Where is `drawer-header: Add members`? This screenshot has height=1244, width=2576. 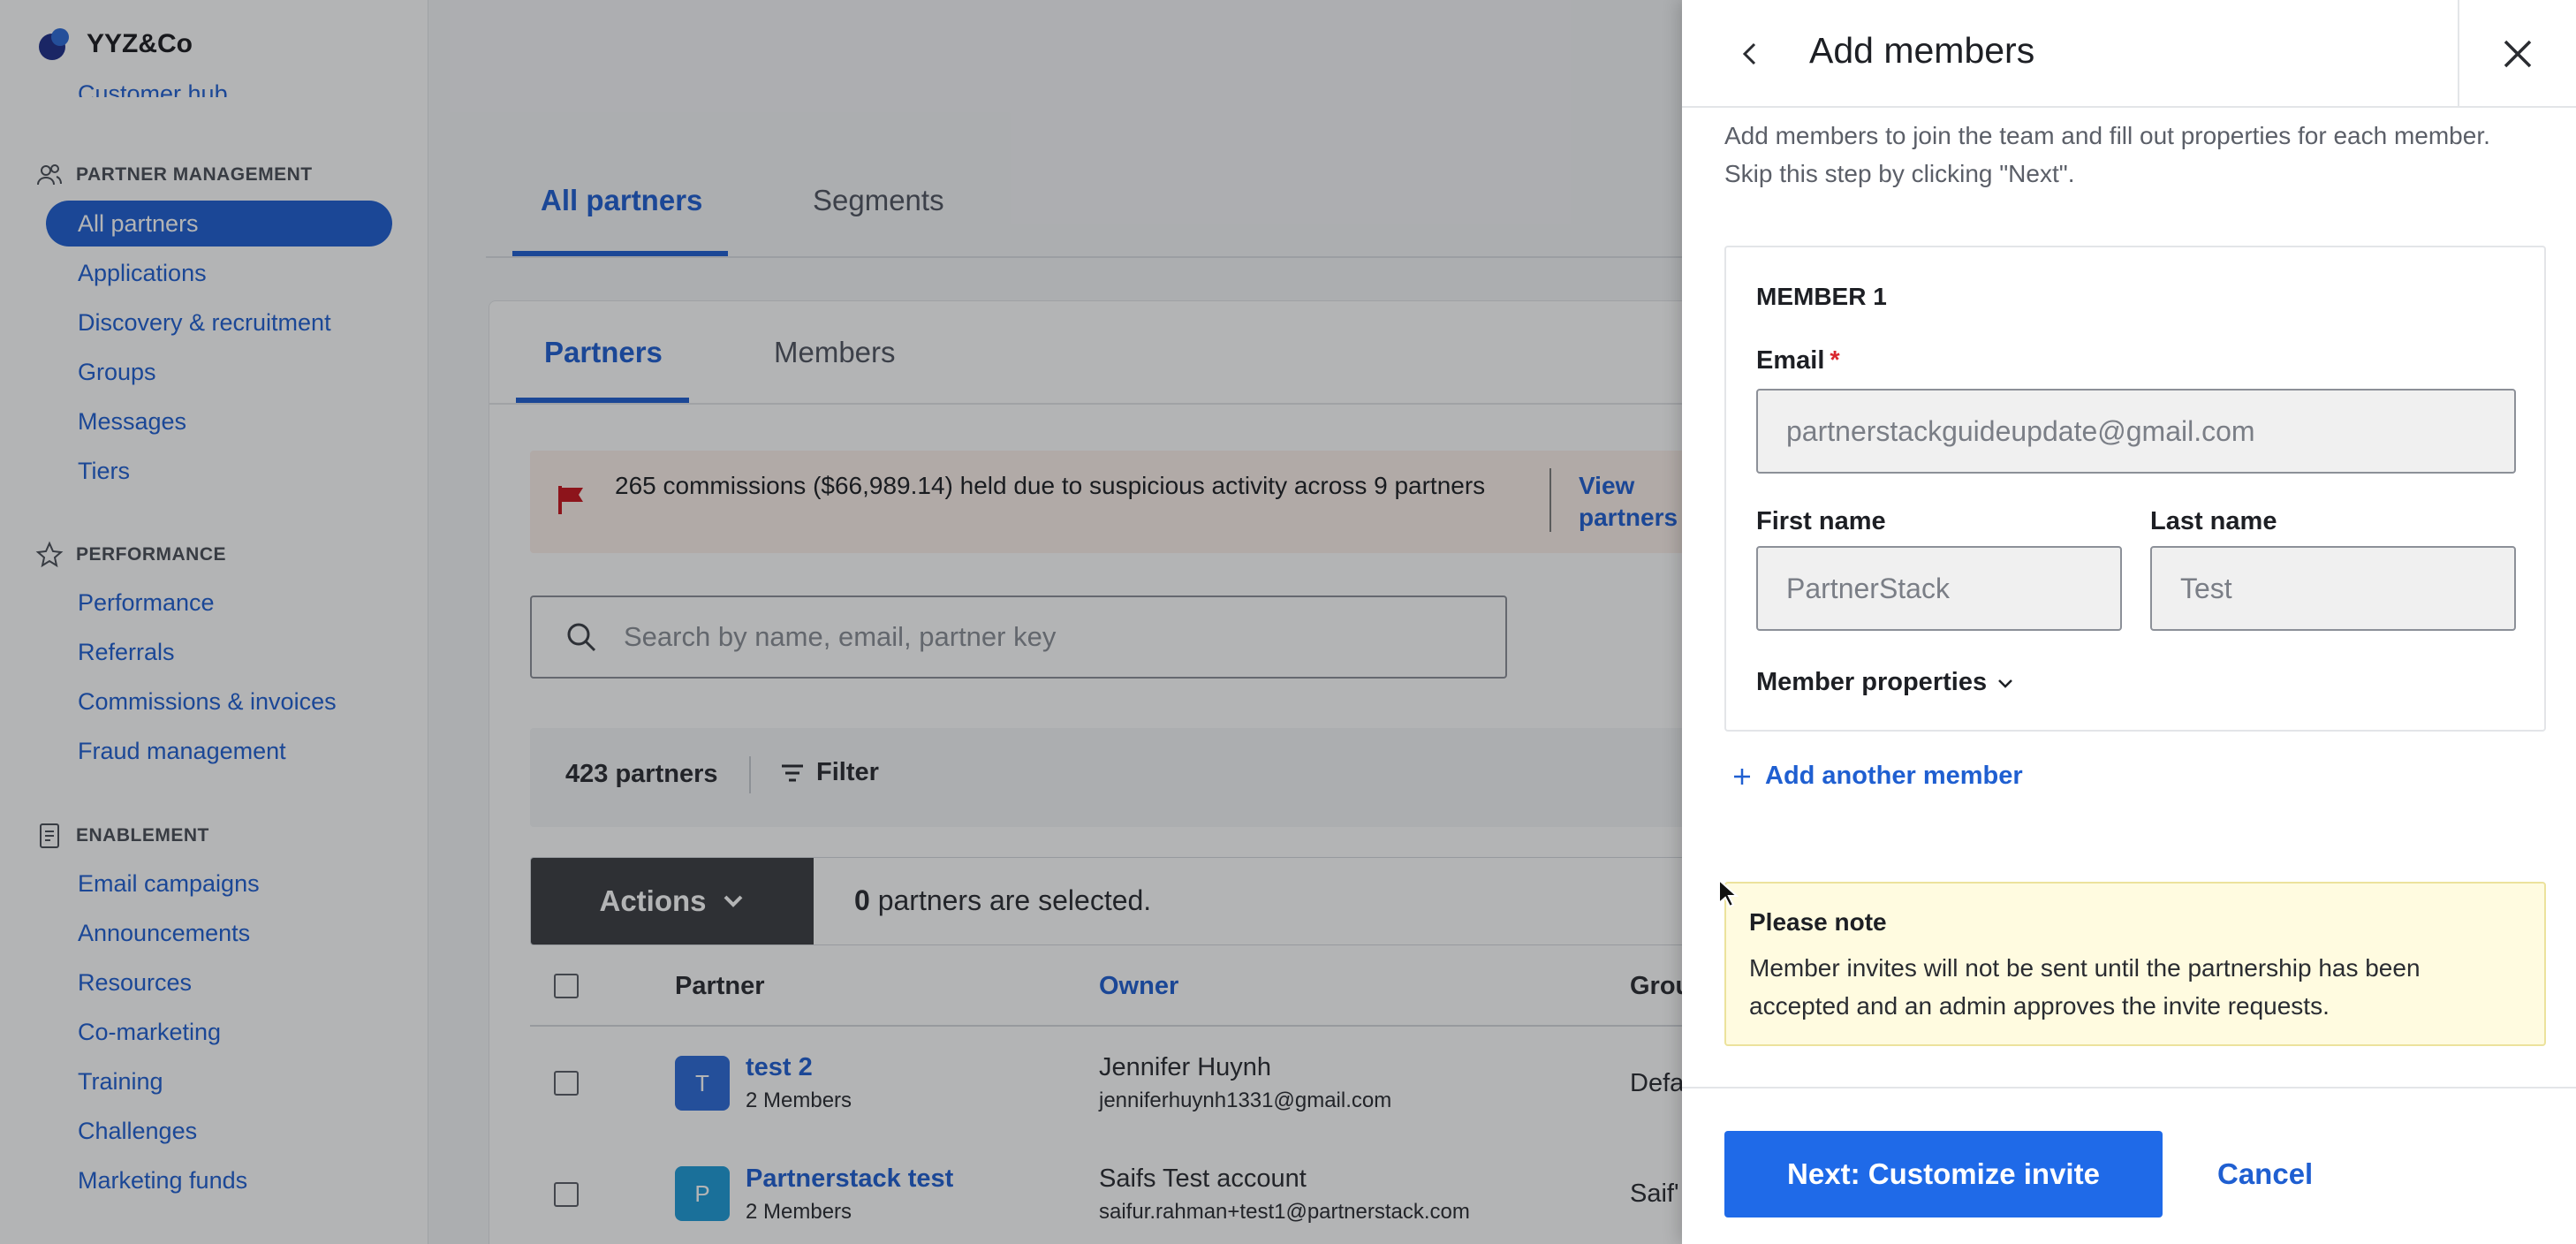 drawer-header: Add members is located at coordinates (2129, 54).